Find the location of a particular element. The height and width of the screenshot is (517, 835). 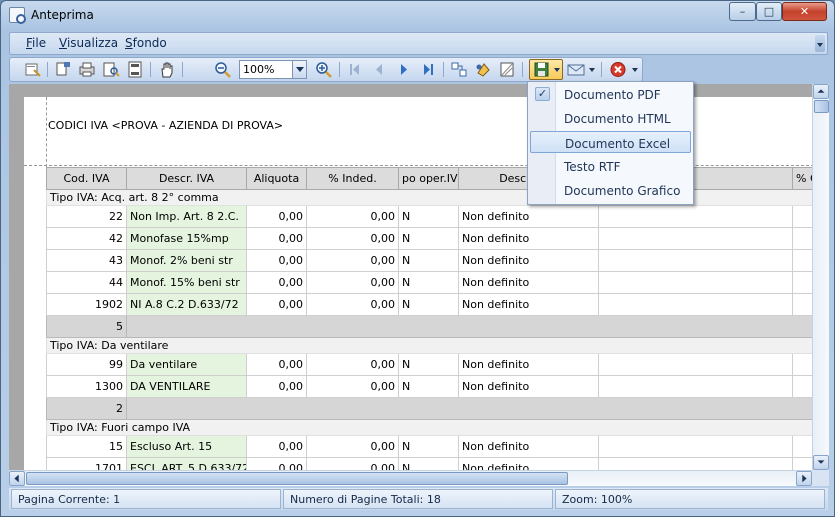

export-split-button is located at coordinates (546, 69).